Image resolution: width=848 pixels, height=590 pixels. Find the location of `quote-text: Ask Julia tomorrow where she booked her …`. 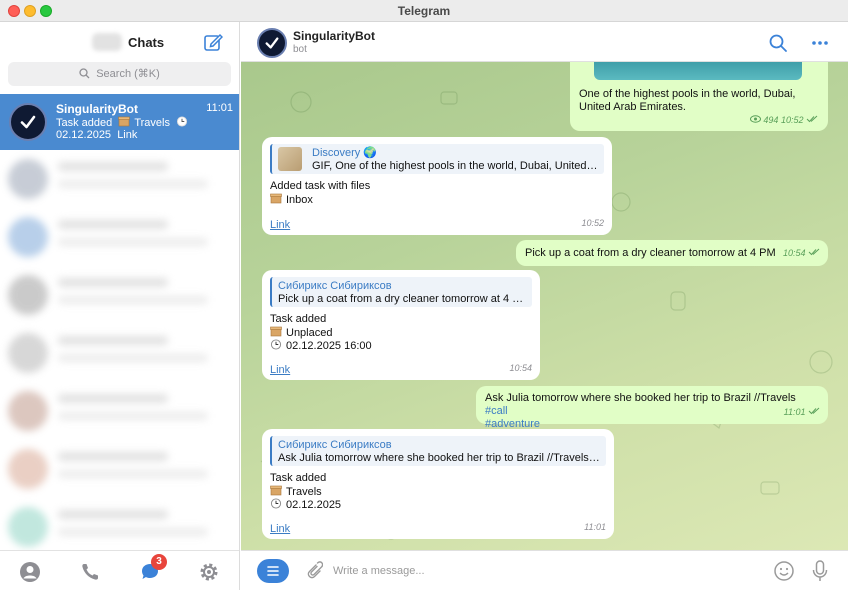

quote-text: Ask Julia tomorrow where she booked her … is located at coordinates (439, 458).